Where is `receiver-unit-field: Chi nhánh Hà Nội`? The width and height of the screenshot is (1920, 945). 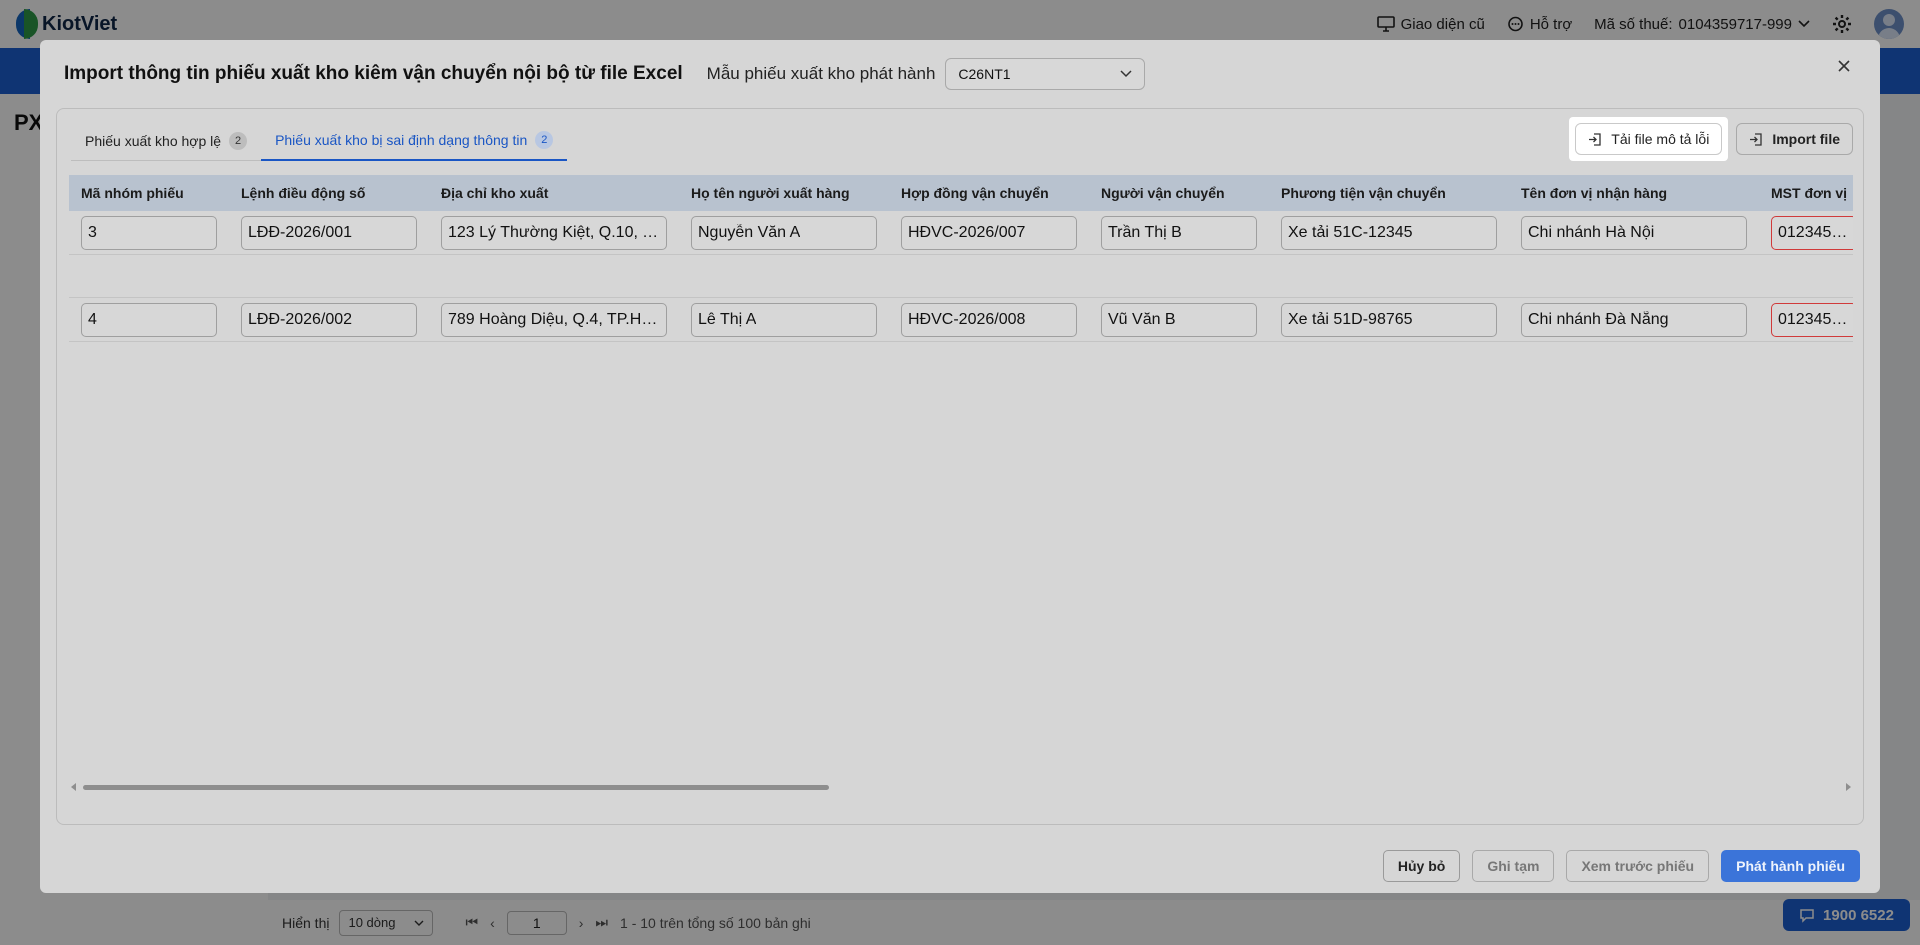 receiver-unit-field: Chi nhánh Hà Nội is located at coordinates (1634, 232).